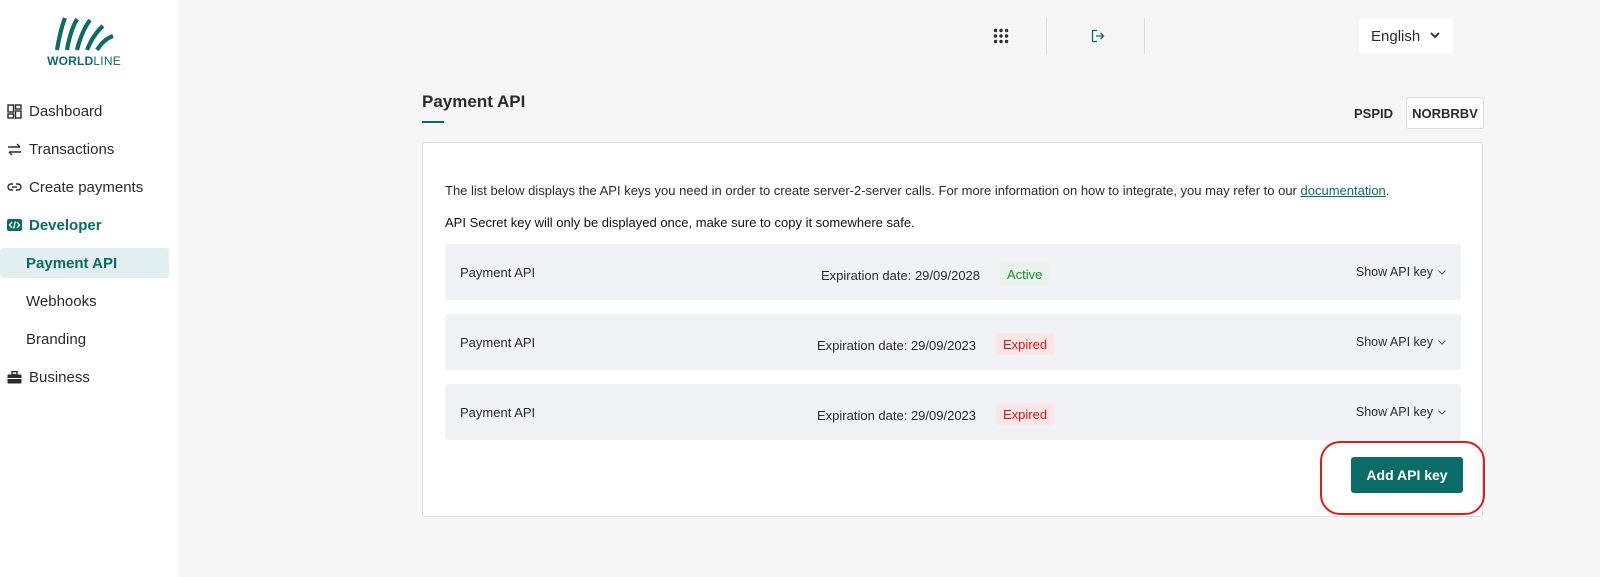 The height and width of the screenshot is (577, 1600). I want to click on documentation-link: documentation, so click(1343, 190).